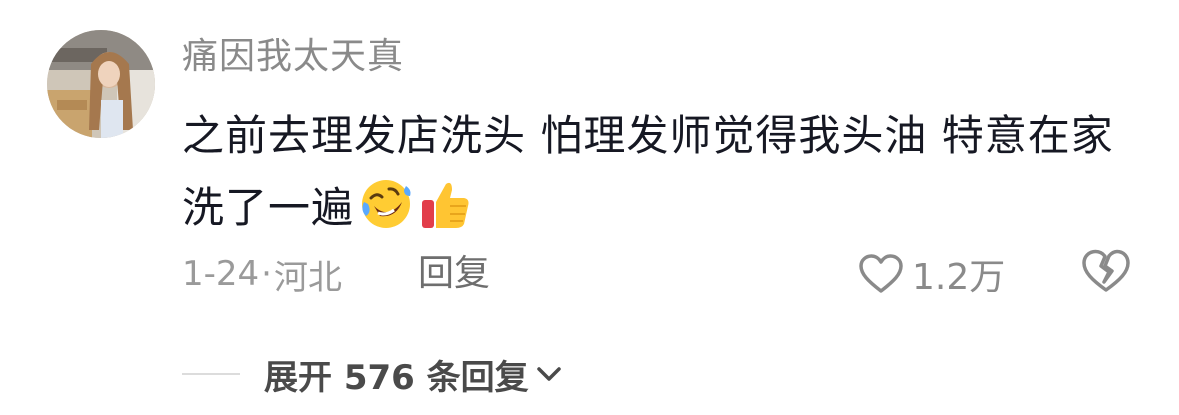 The height and width of the screenshot is (415, 1179). I want to click on comment-location: 河北, so click(307, 277).